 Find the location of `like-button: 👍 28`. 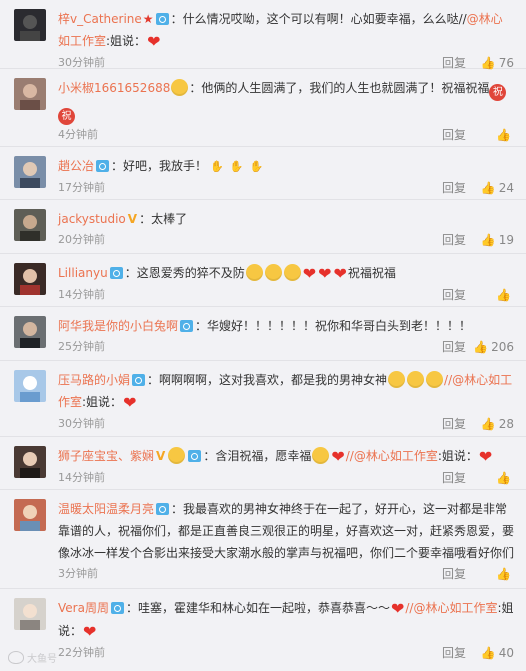

like-button: 👍 28 is located at coordinates (497, 424).